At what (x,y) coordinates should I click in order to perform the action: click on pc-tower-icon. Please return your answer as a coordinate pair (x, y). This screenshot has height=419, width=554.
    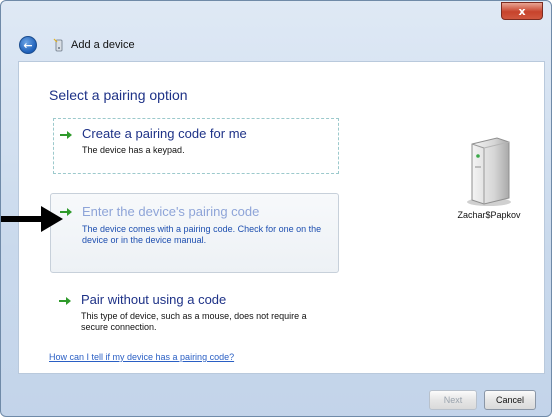
    Looking at the image, I should click on (489, 171).